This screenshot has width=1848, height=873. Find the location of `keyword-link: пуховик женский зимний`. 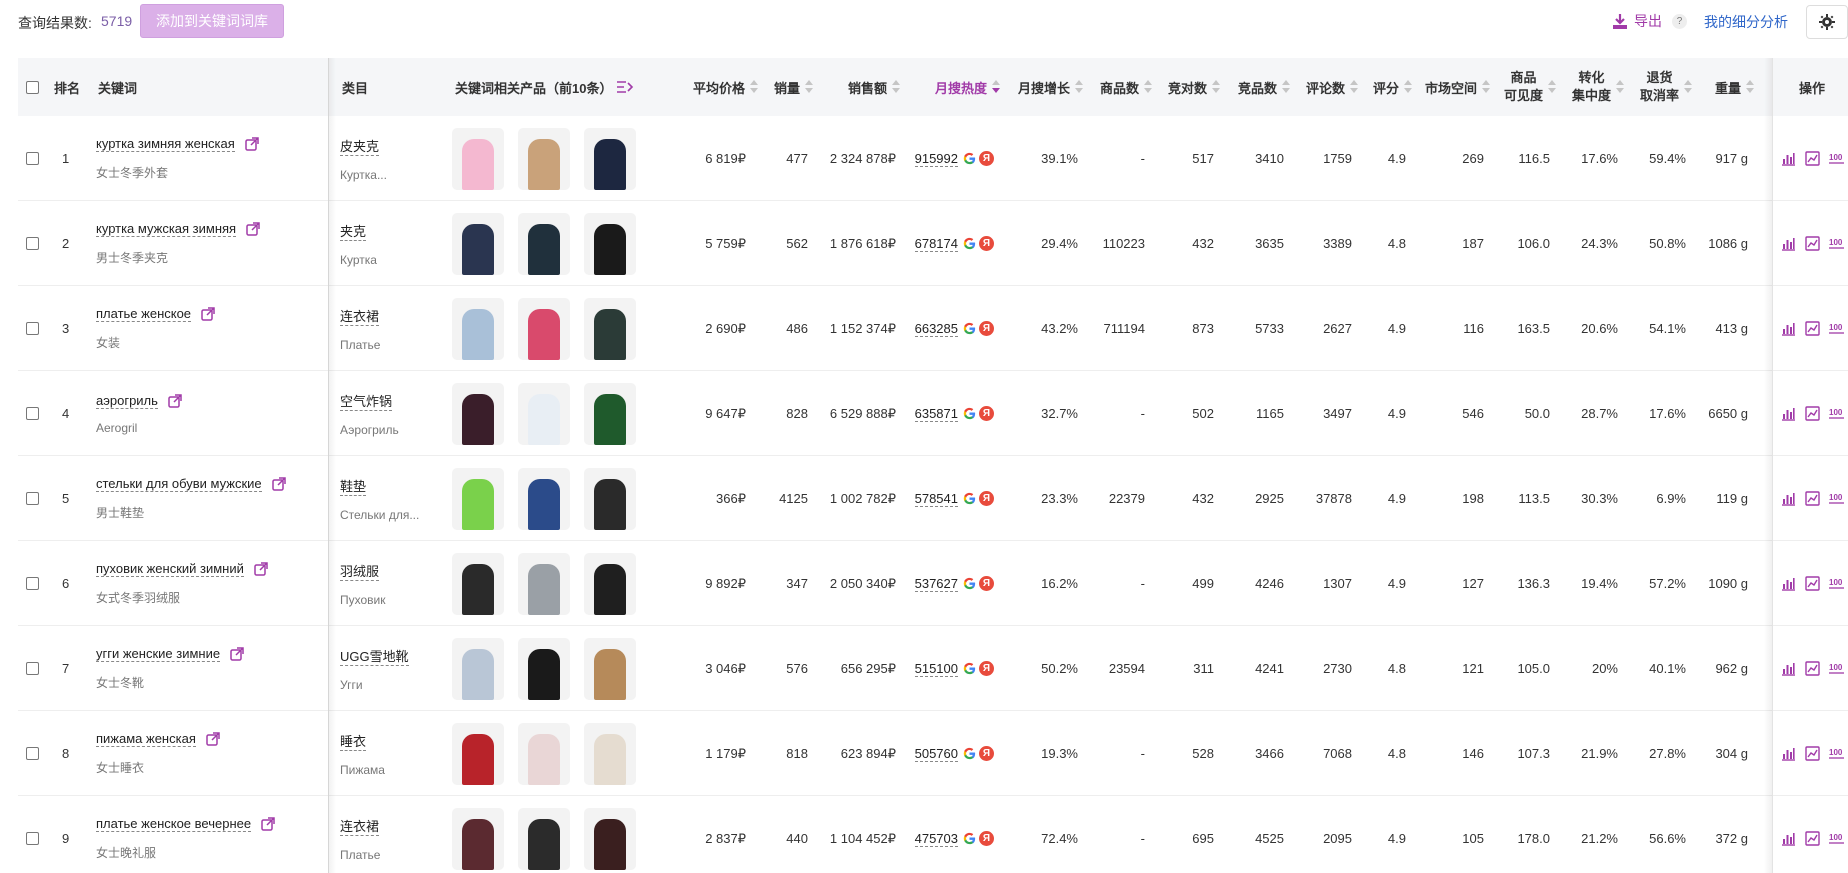

keyword-link: пуховик женский зимний is located at coordinates (170, 569).